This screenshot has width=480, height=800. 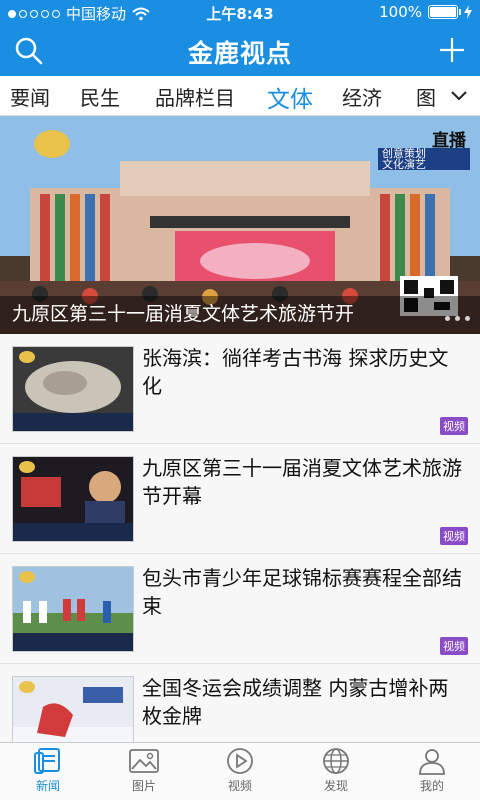 I want to click on tab-tu: 图, so click(x=426, y=96).